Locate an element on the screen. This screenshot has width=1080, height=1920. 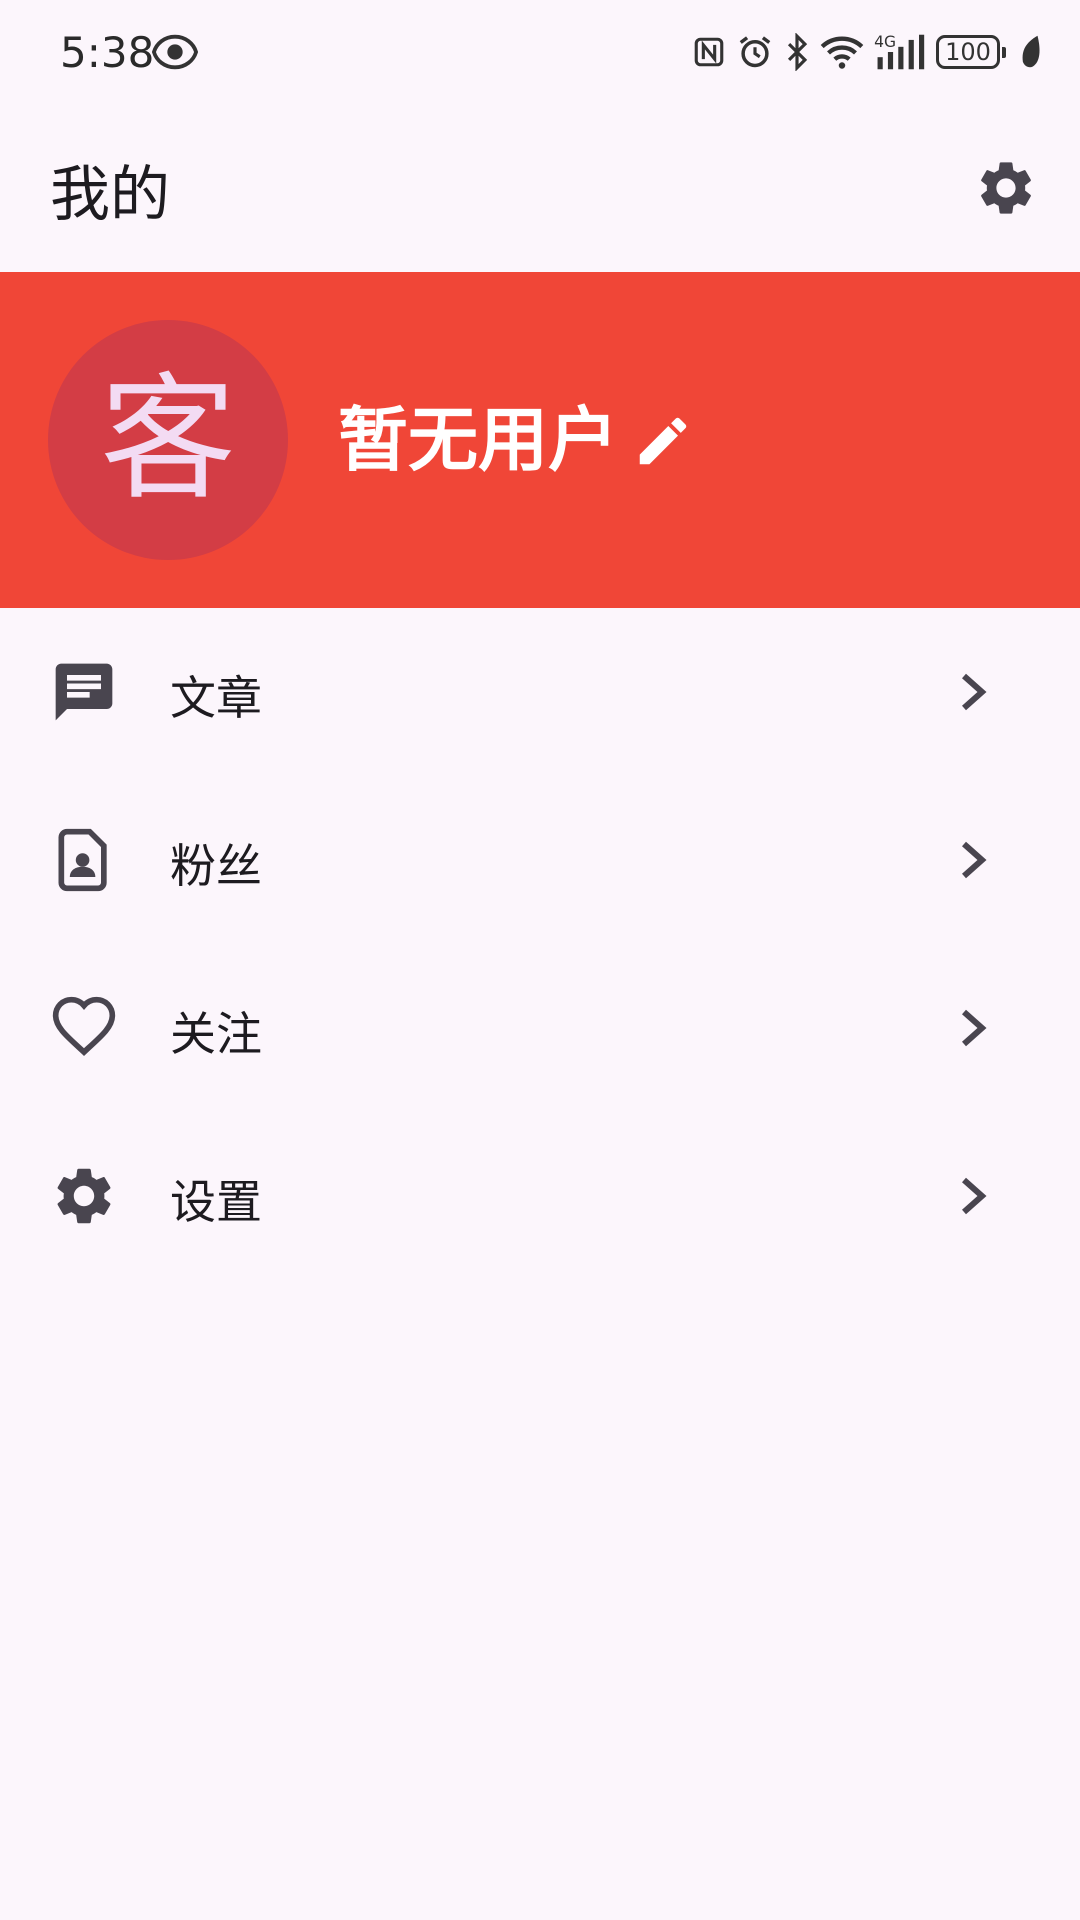
nfc-icon is located at coordinates (709, 52).